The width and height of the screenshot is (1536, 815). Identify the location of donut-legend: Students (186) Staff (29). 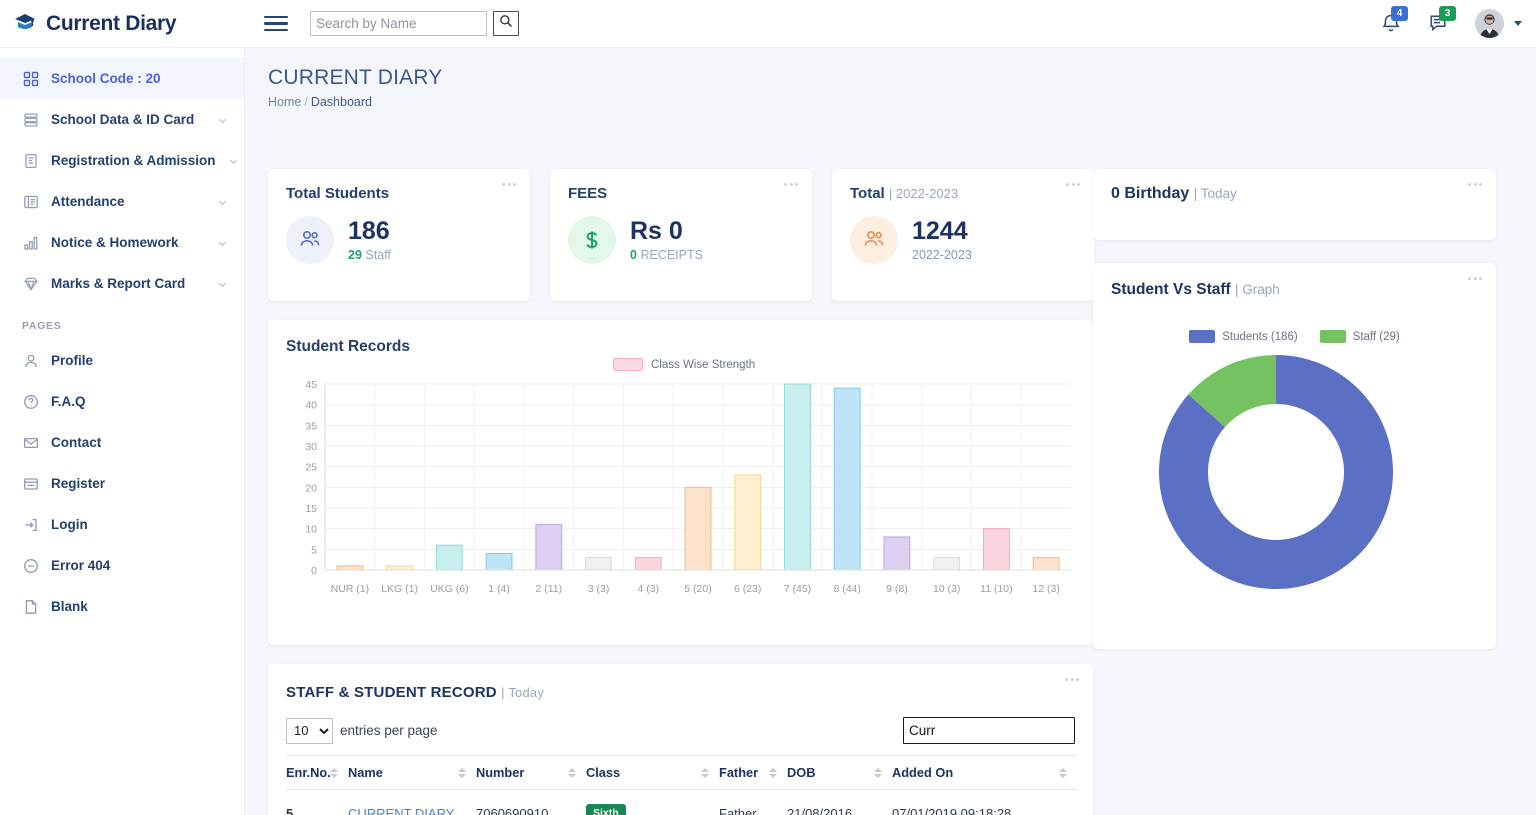
(1294, 336).